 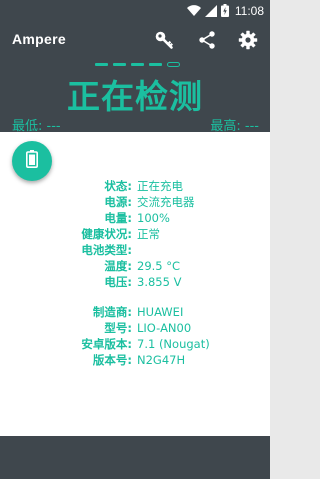 What do you see at coordinates (135, 202) in the screenshot?
I see `info-row-power-source: 电源: 交流充电器` at bounding box center [135, 202].